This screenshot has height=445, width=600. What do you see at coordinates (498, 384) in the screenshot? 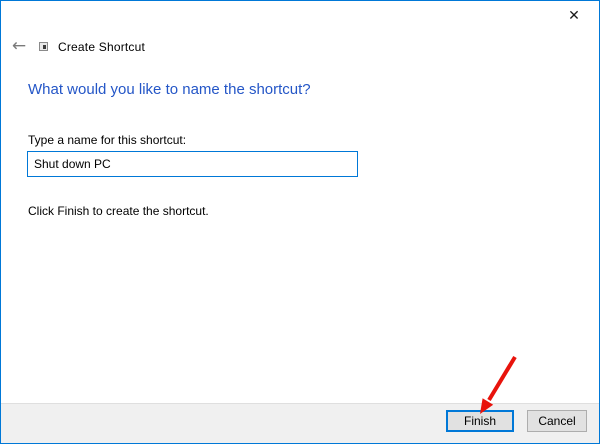
I see `red-arrow-annotation` at bounding box center [498, 384].